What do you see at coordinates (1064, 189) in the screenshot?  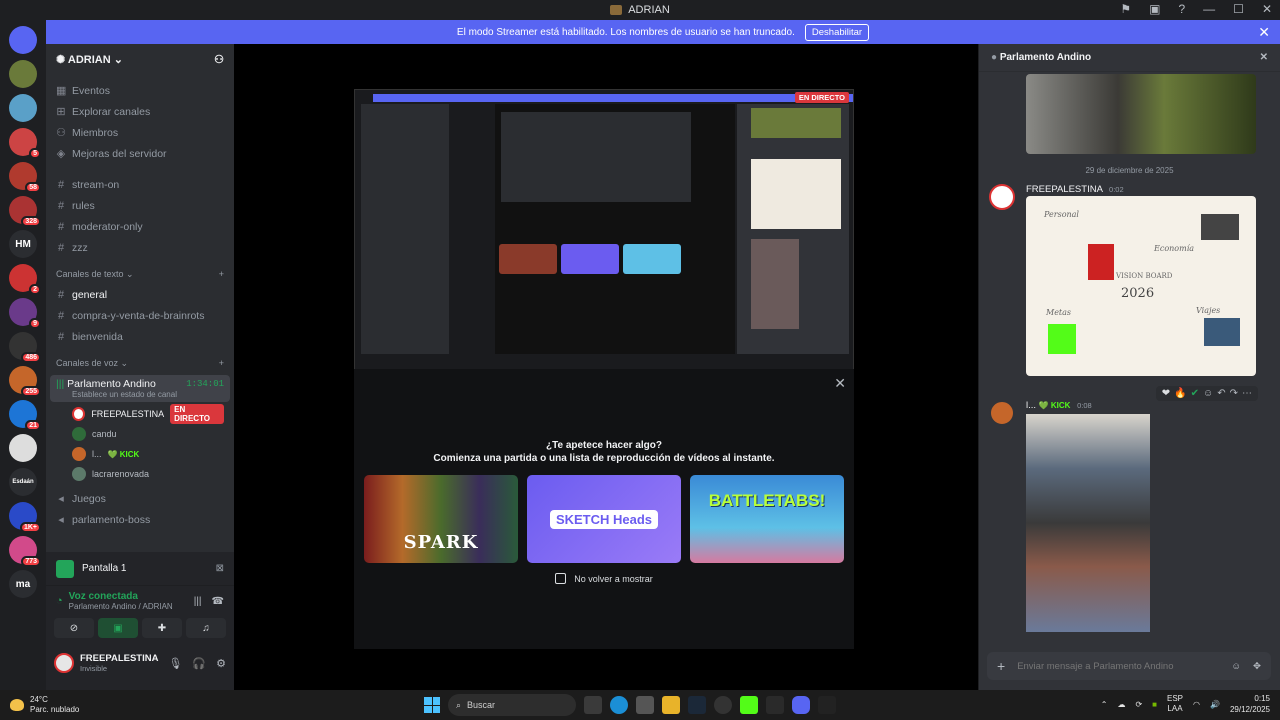 I see `message-author: FREEPALESTINA` at bounding box center [1064, 189].